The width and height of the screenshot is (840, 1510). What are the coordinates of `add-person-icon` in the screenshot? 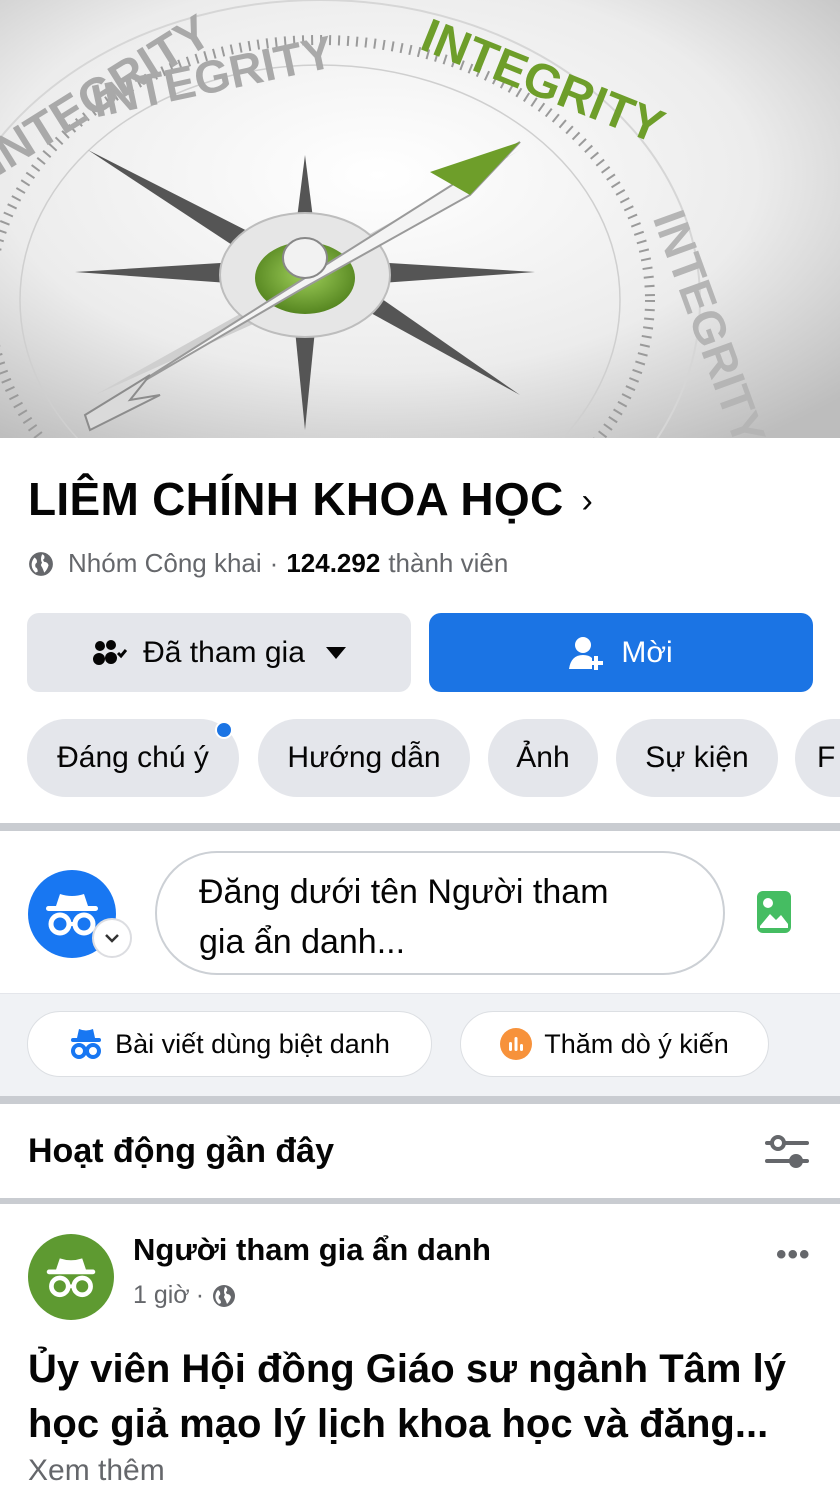 It's located at (587, 653).